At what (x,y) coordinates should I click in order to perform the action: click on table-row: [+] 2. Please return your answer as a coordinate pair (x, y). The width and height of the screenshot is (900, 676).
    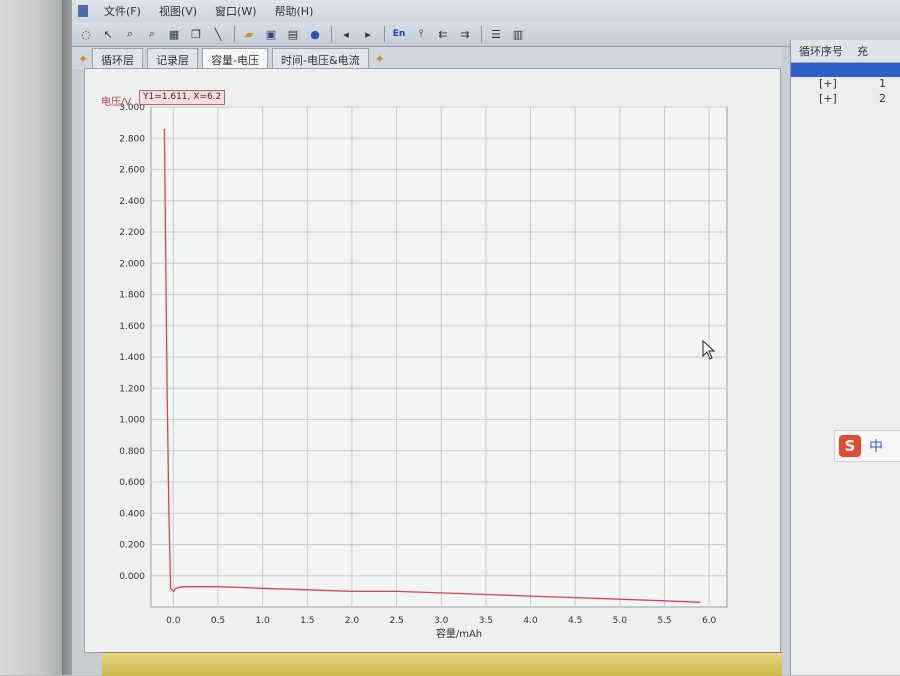
    Looking at the image, I should click on (845, 99).